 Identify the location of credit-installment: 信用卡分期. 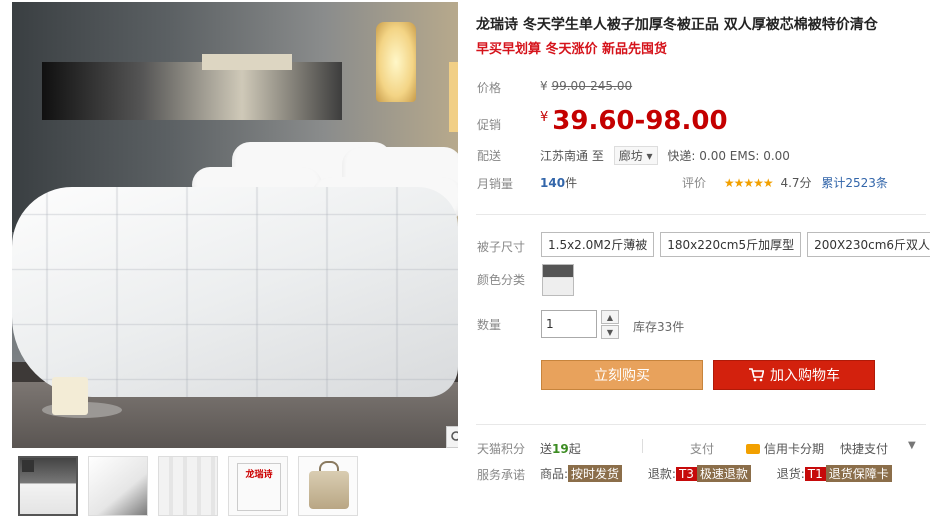
(785, 448).